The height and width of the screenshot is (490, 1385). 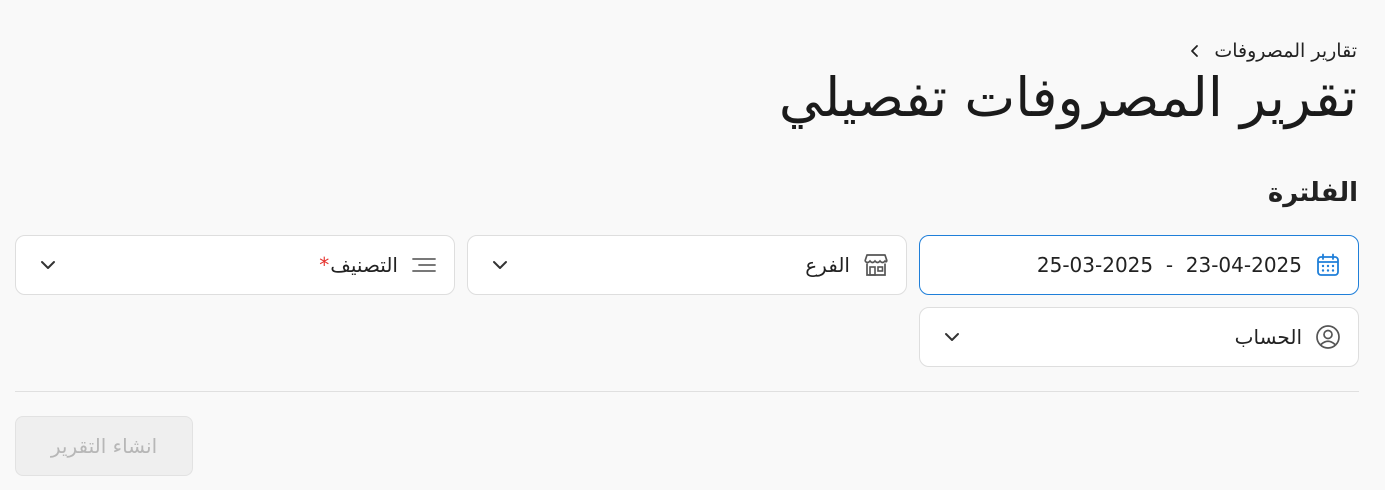 What do you see at coordinates (104, 446) in the screenshot?
I see `generate-report-button: انشاء التقرير` at bounding box center [104, 446].